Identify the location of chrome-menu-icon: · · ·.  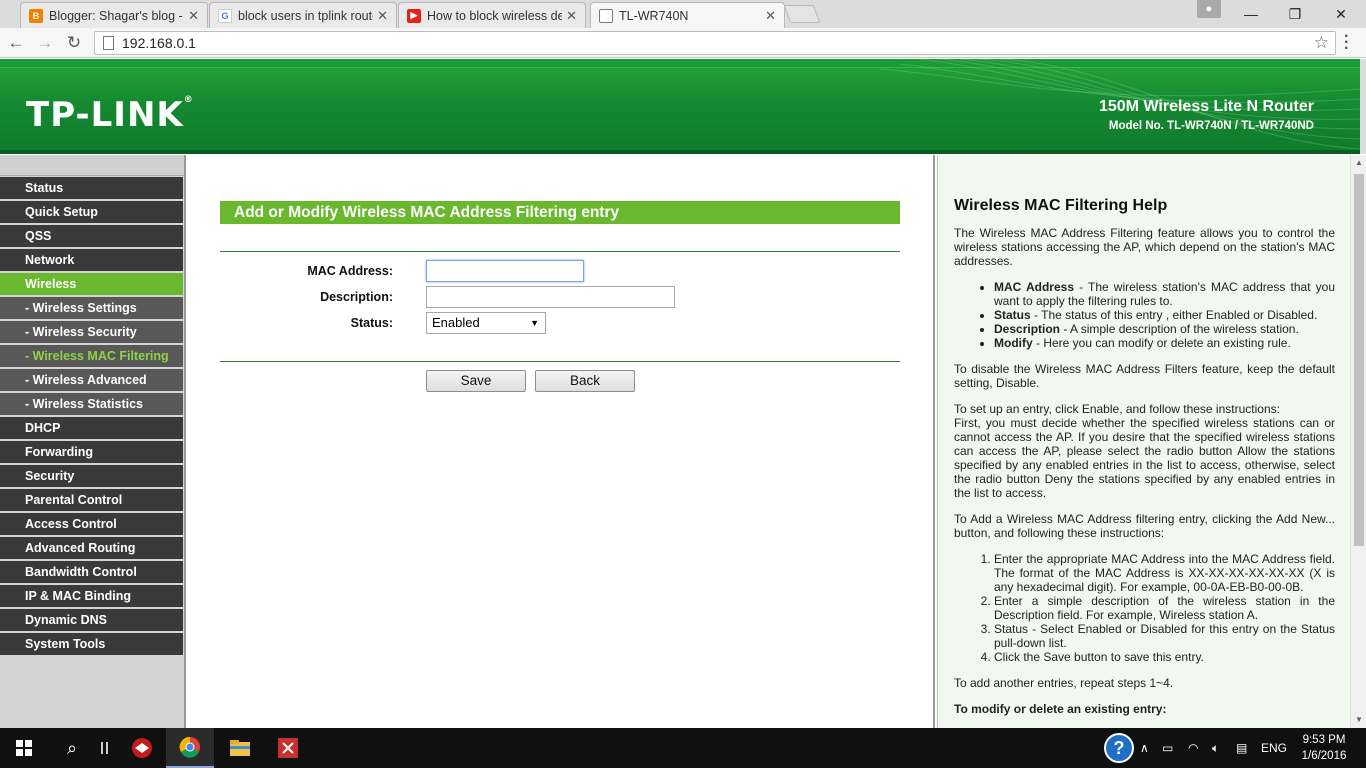
(1346, 43).